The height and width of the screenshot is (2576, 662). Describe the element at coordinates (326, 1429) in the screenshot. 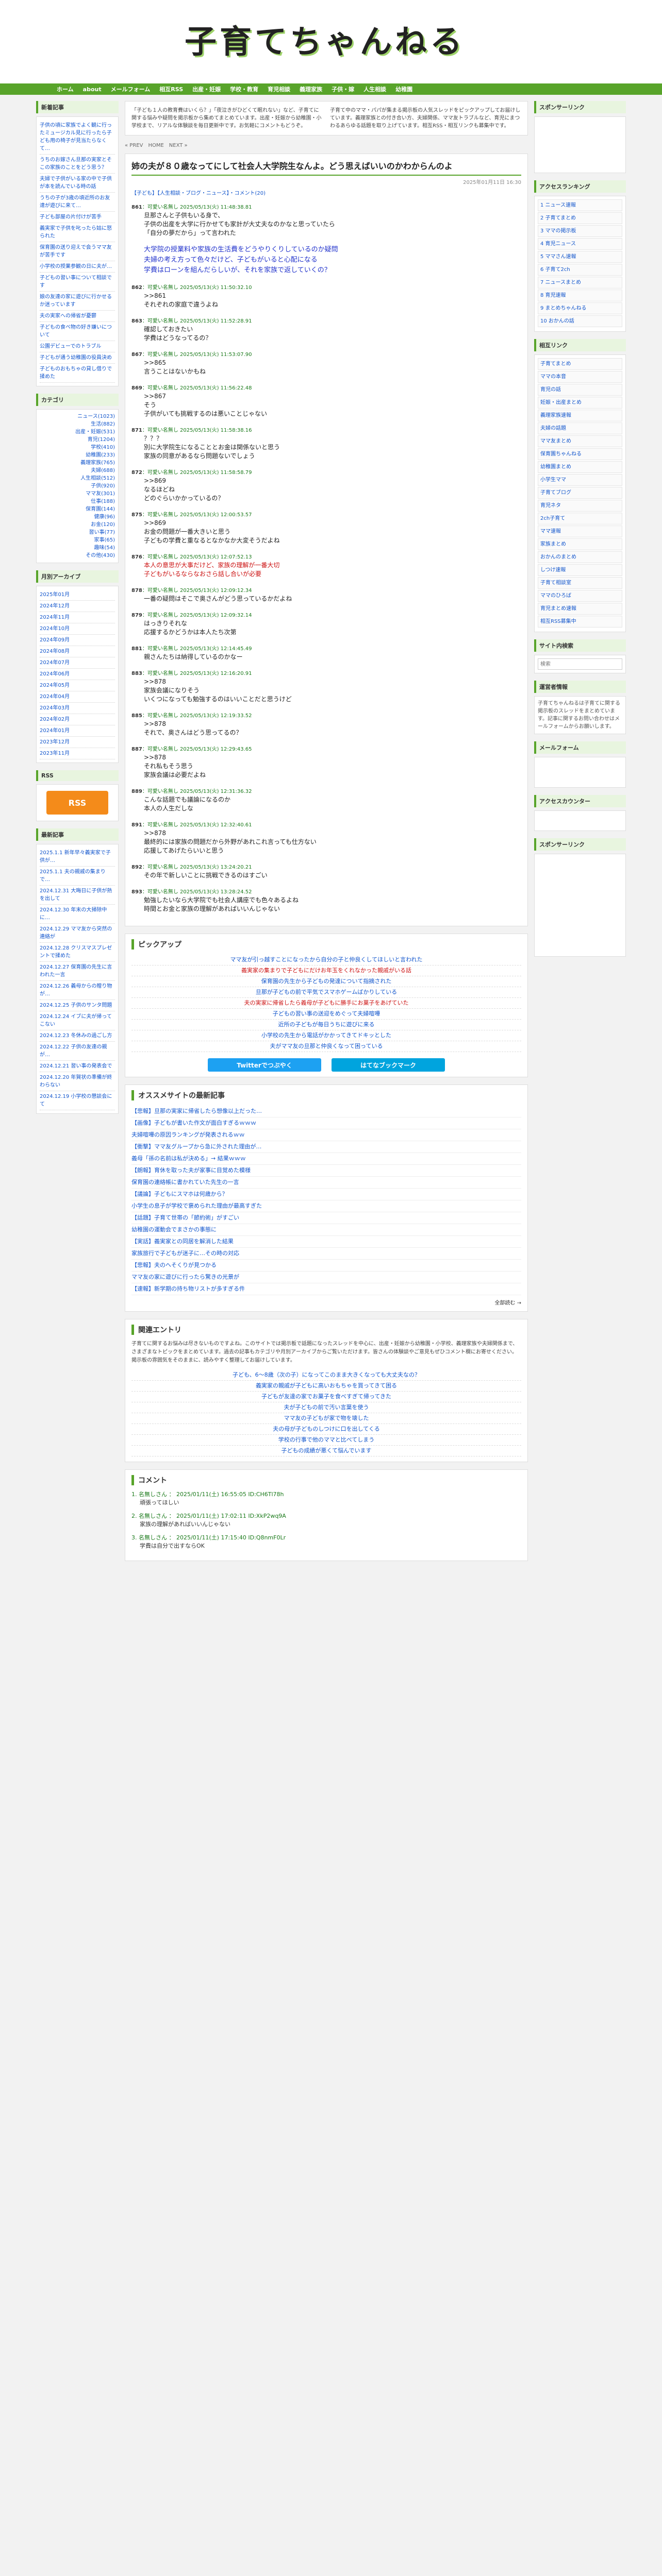

I see `related-link: 夫の母が子どものしつけに口を出してくる` at that location.